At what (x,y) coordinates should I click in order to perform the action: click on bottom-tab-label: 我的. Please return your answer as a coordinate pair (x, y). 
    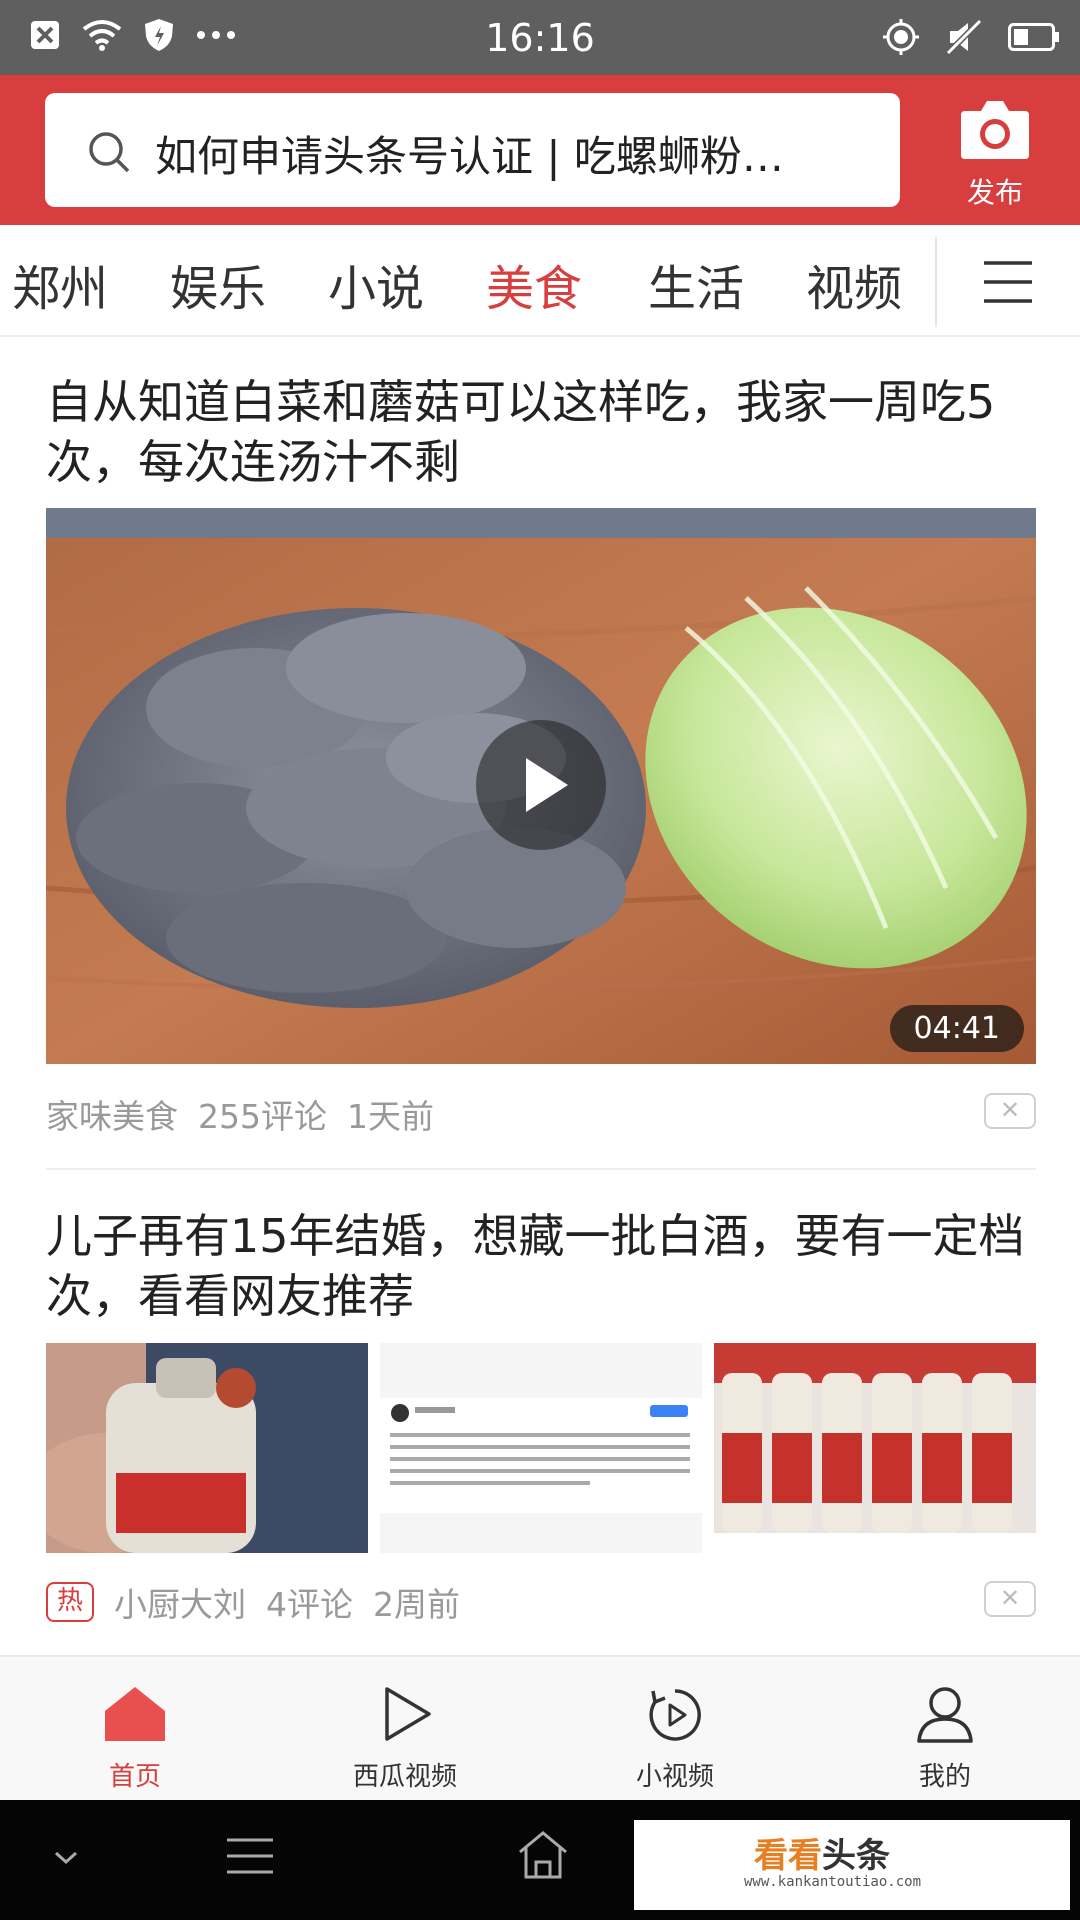
    Looking at the image, I should click on (944, 1777).